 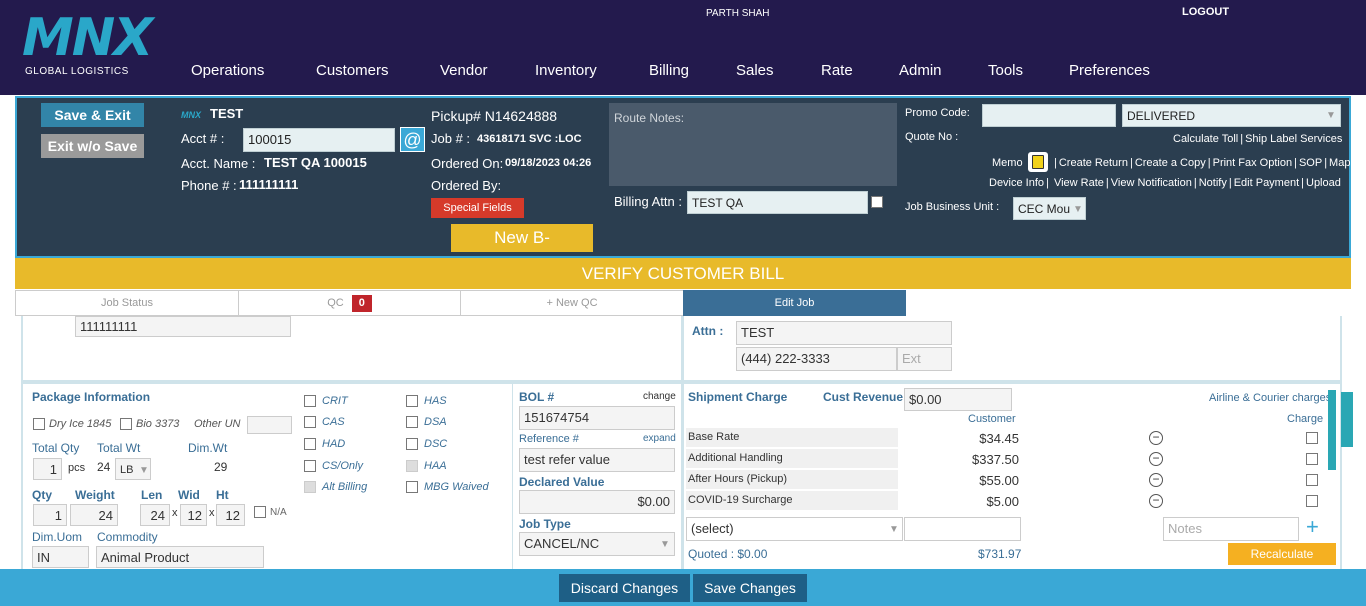 What do you see at coordinates (753, 144) in the screenshot?
I see `route-notes-box: Route Notes:` at bounding box center [753, 144].